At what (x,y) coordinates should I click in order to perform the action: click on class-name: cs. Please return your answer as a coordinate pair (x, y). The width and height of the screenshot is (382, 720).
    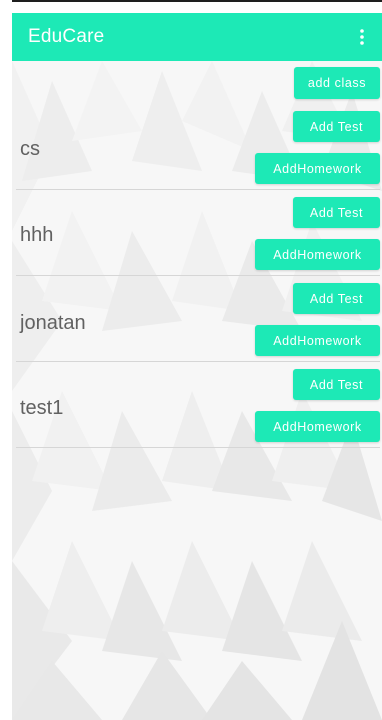
    Looking at the image, I should click on (30, 149).